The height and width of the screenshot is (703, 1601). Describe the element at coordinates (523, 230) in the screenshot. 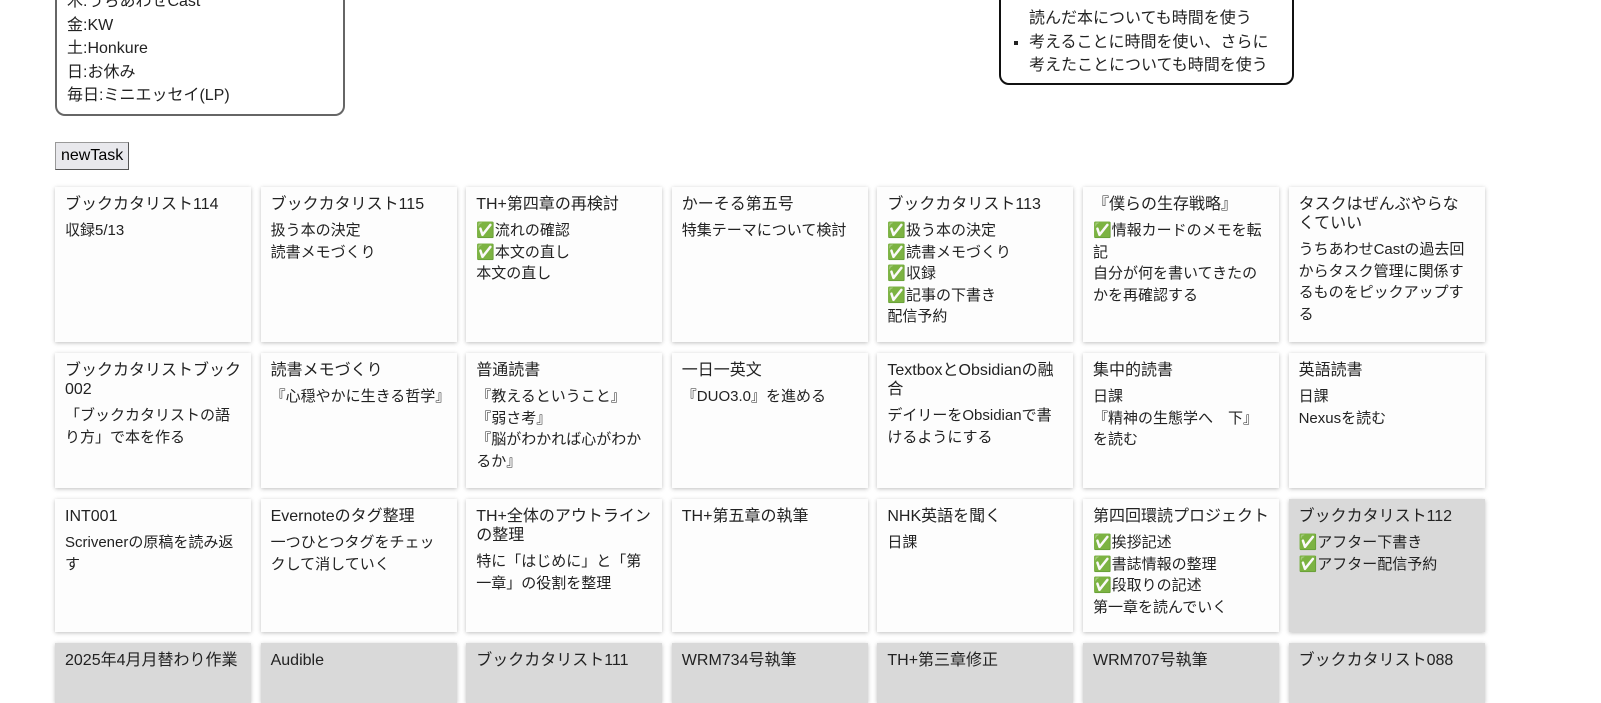

I see `task-line: ✅流れの確認` at that location.